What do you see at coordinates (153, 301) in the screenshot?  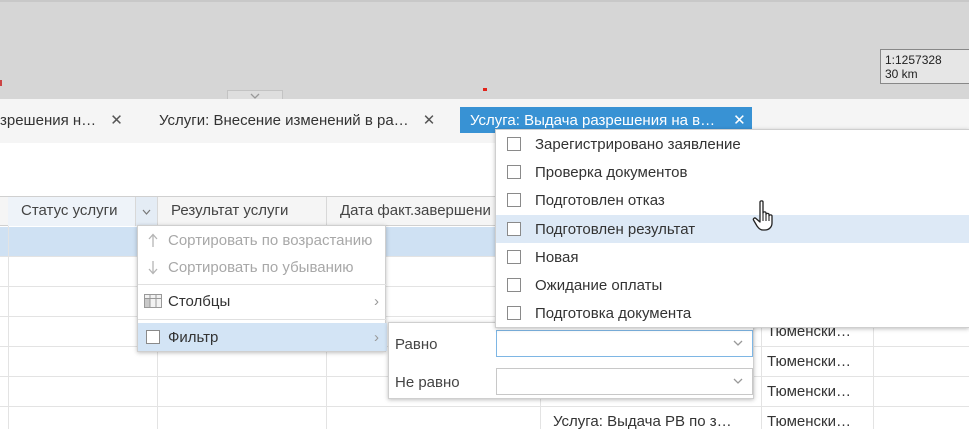 I see `columns-icon` at bounding box center [153, 301].